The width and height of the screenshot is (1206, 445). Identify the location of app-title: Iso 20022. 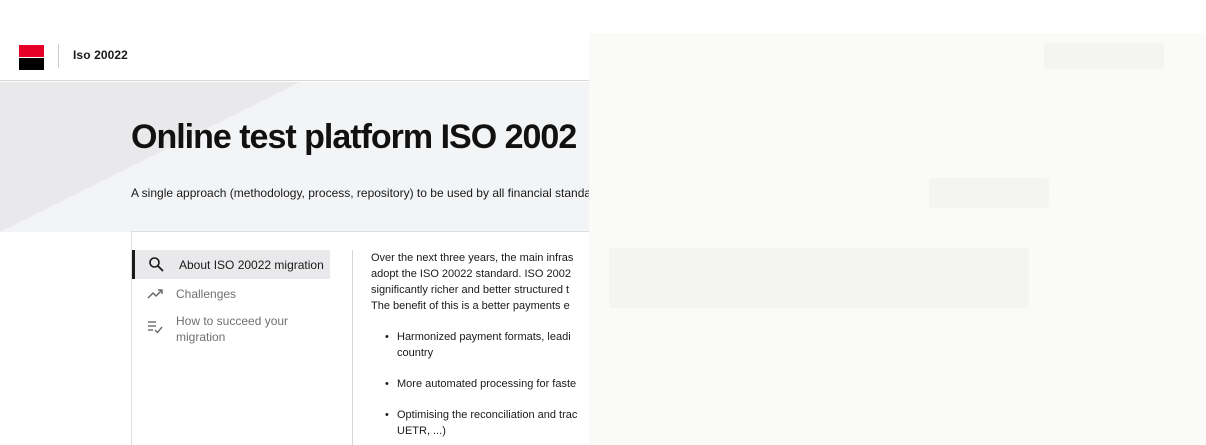
(100, 55).